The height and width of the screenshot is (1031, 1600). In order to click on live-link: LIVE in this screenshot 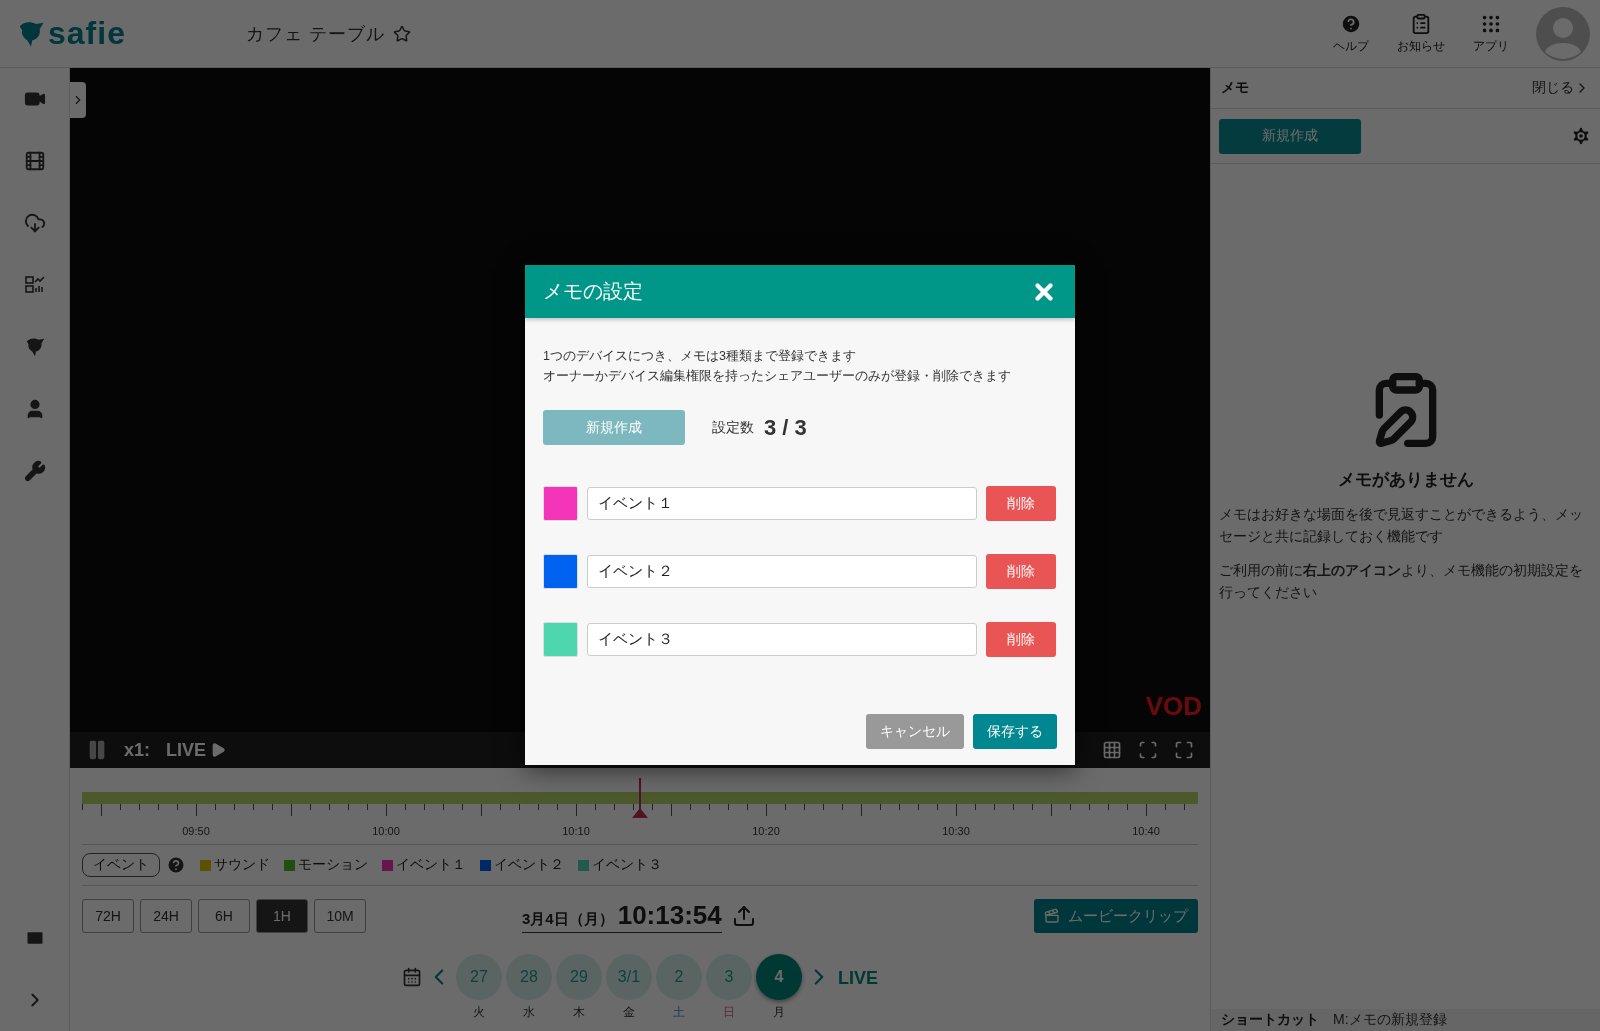, I will do `click(858, 978)`.